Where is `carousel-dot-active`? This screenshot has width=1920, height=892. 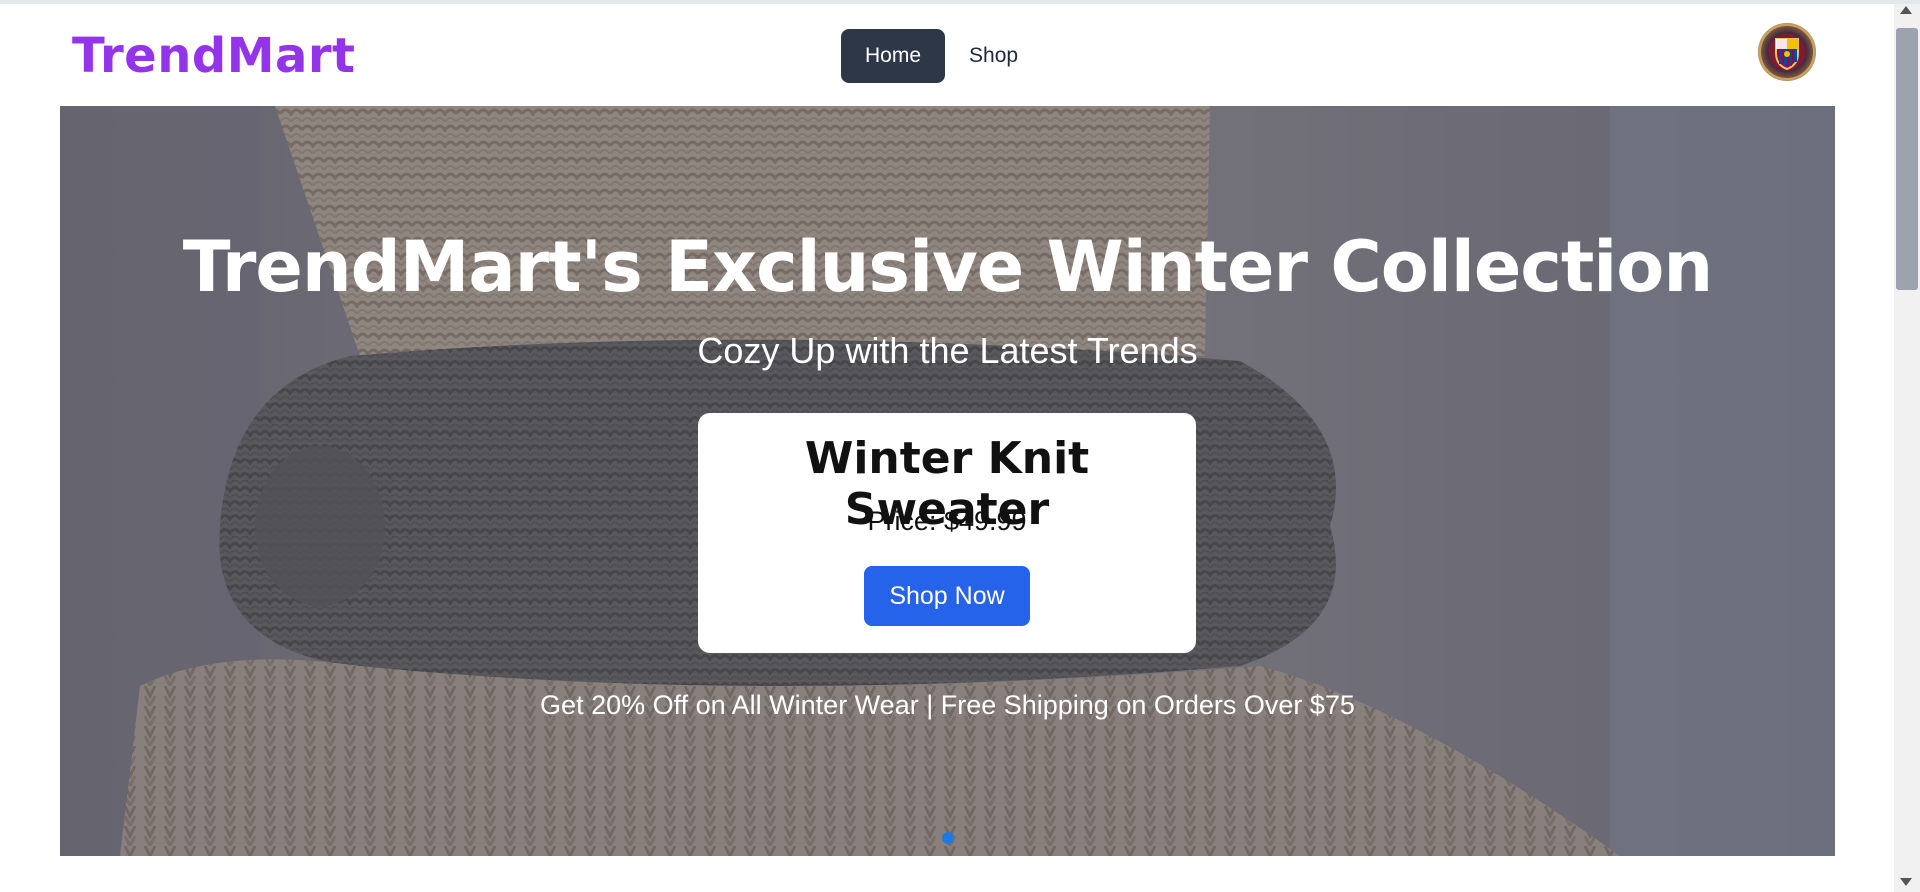
carousel-dot-active is located at coordinates (947, 838).